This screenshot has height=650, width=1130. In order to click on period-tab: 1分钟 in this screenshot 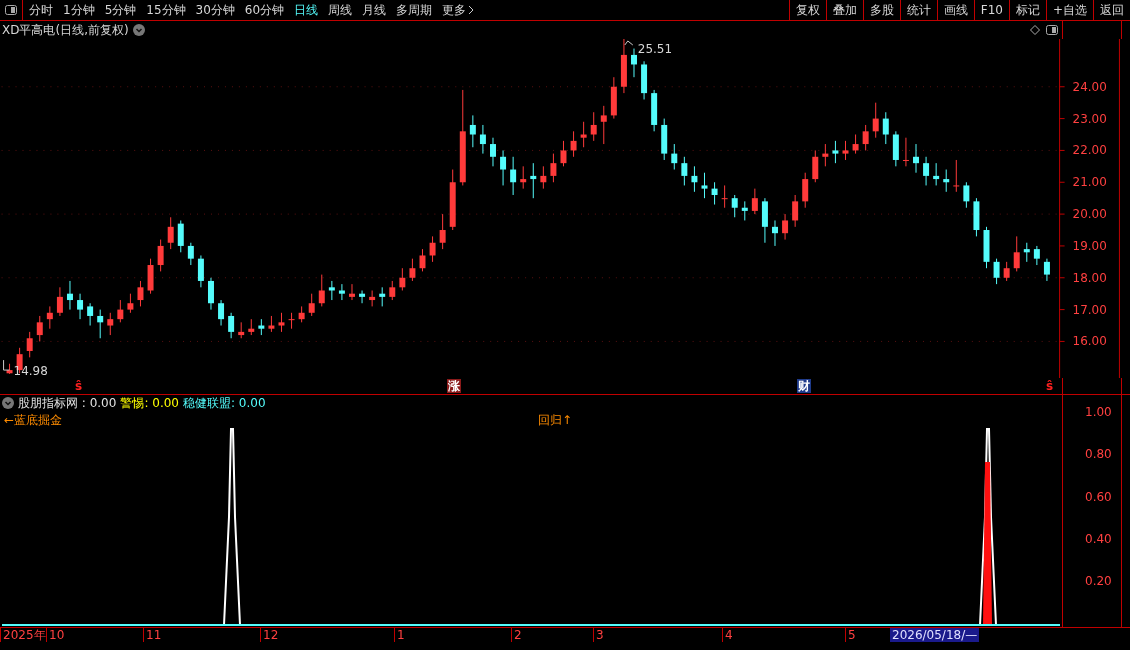, I will do `click(79, 10)`.